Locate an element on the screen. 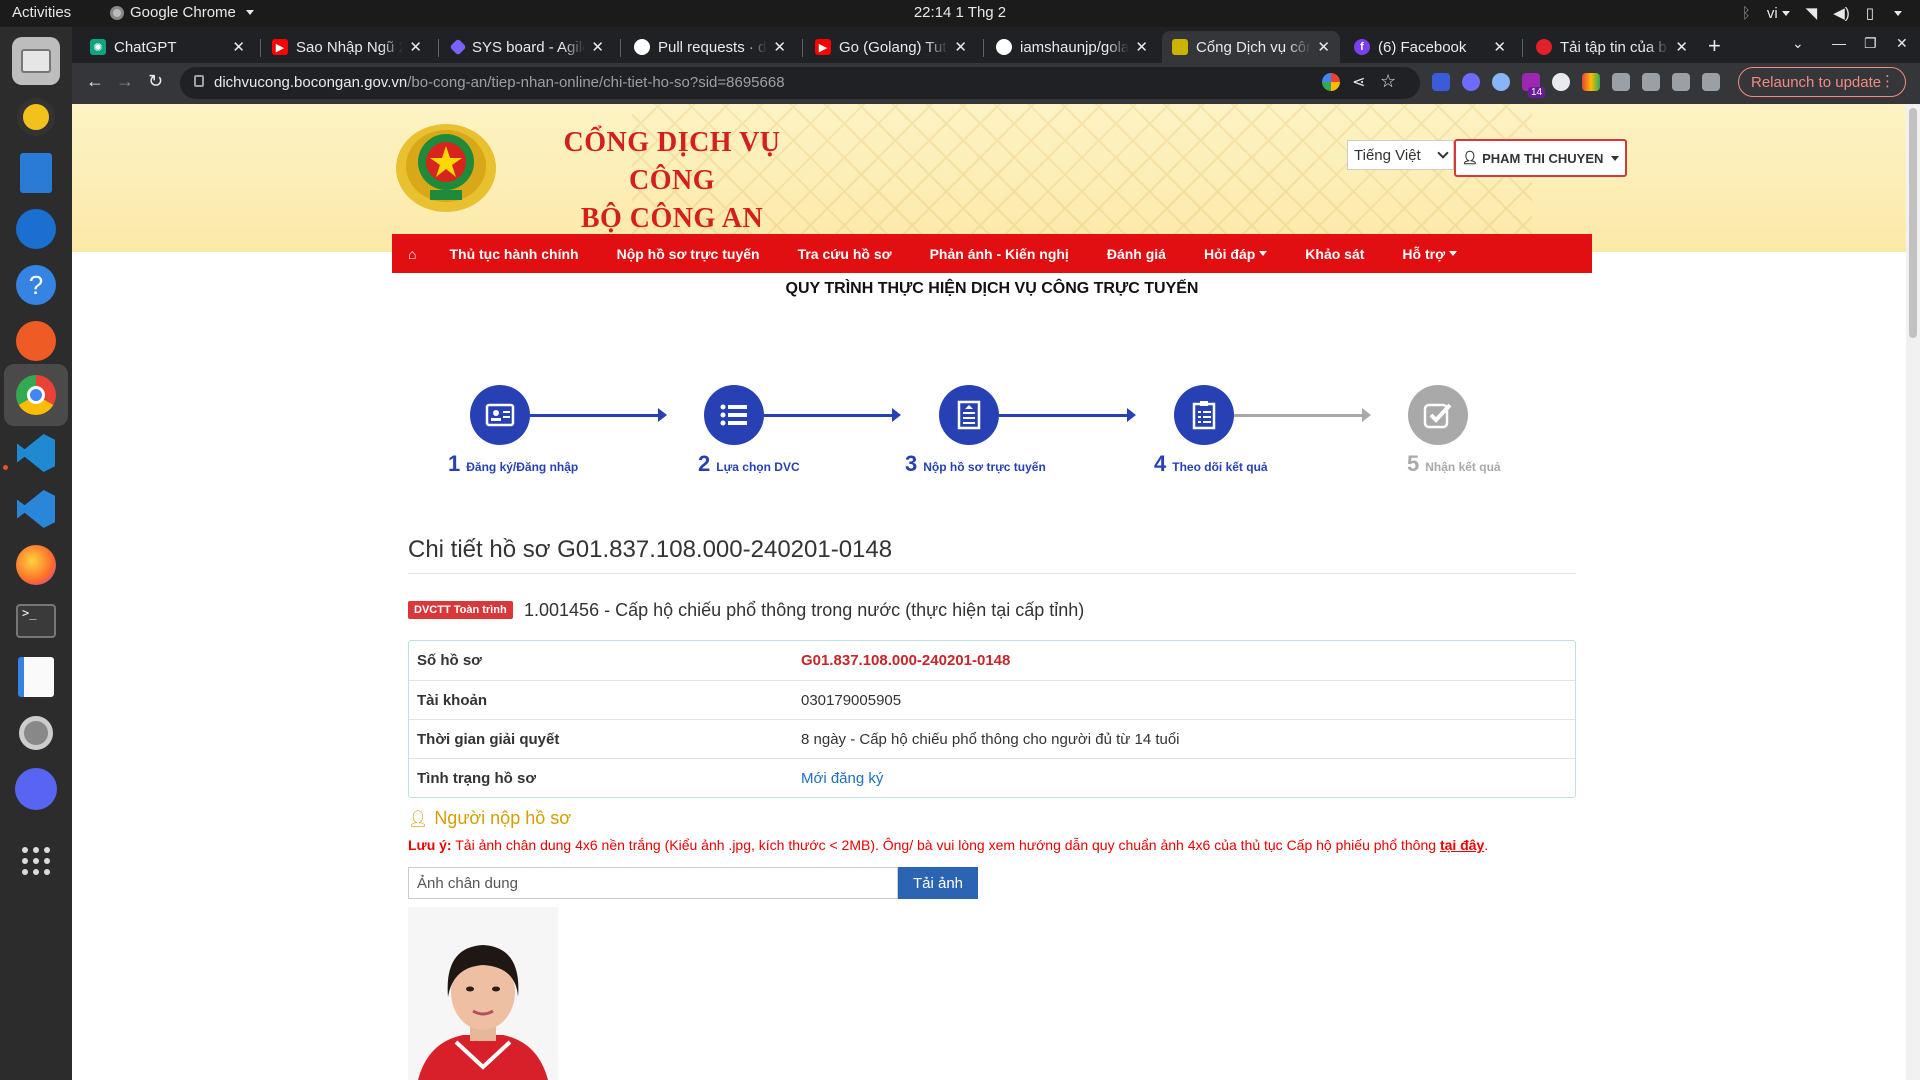 This screenshot has width=1920, height=1080. tab-github-repo: iamshaunjp/gola ✕ is located at coordinates (1072, 47).